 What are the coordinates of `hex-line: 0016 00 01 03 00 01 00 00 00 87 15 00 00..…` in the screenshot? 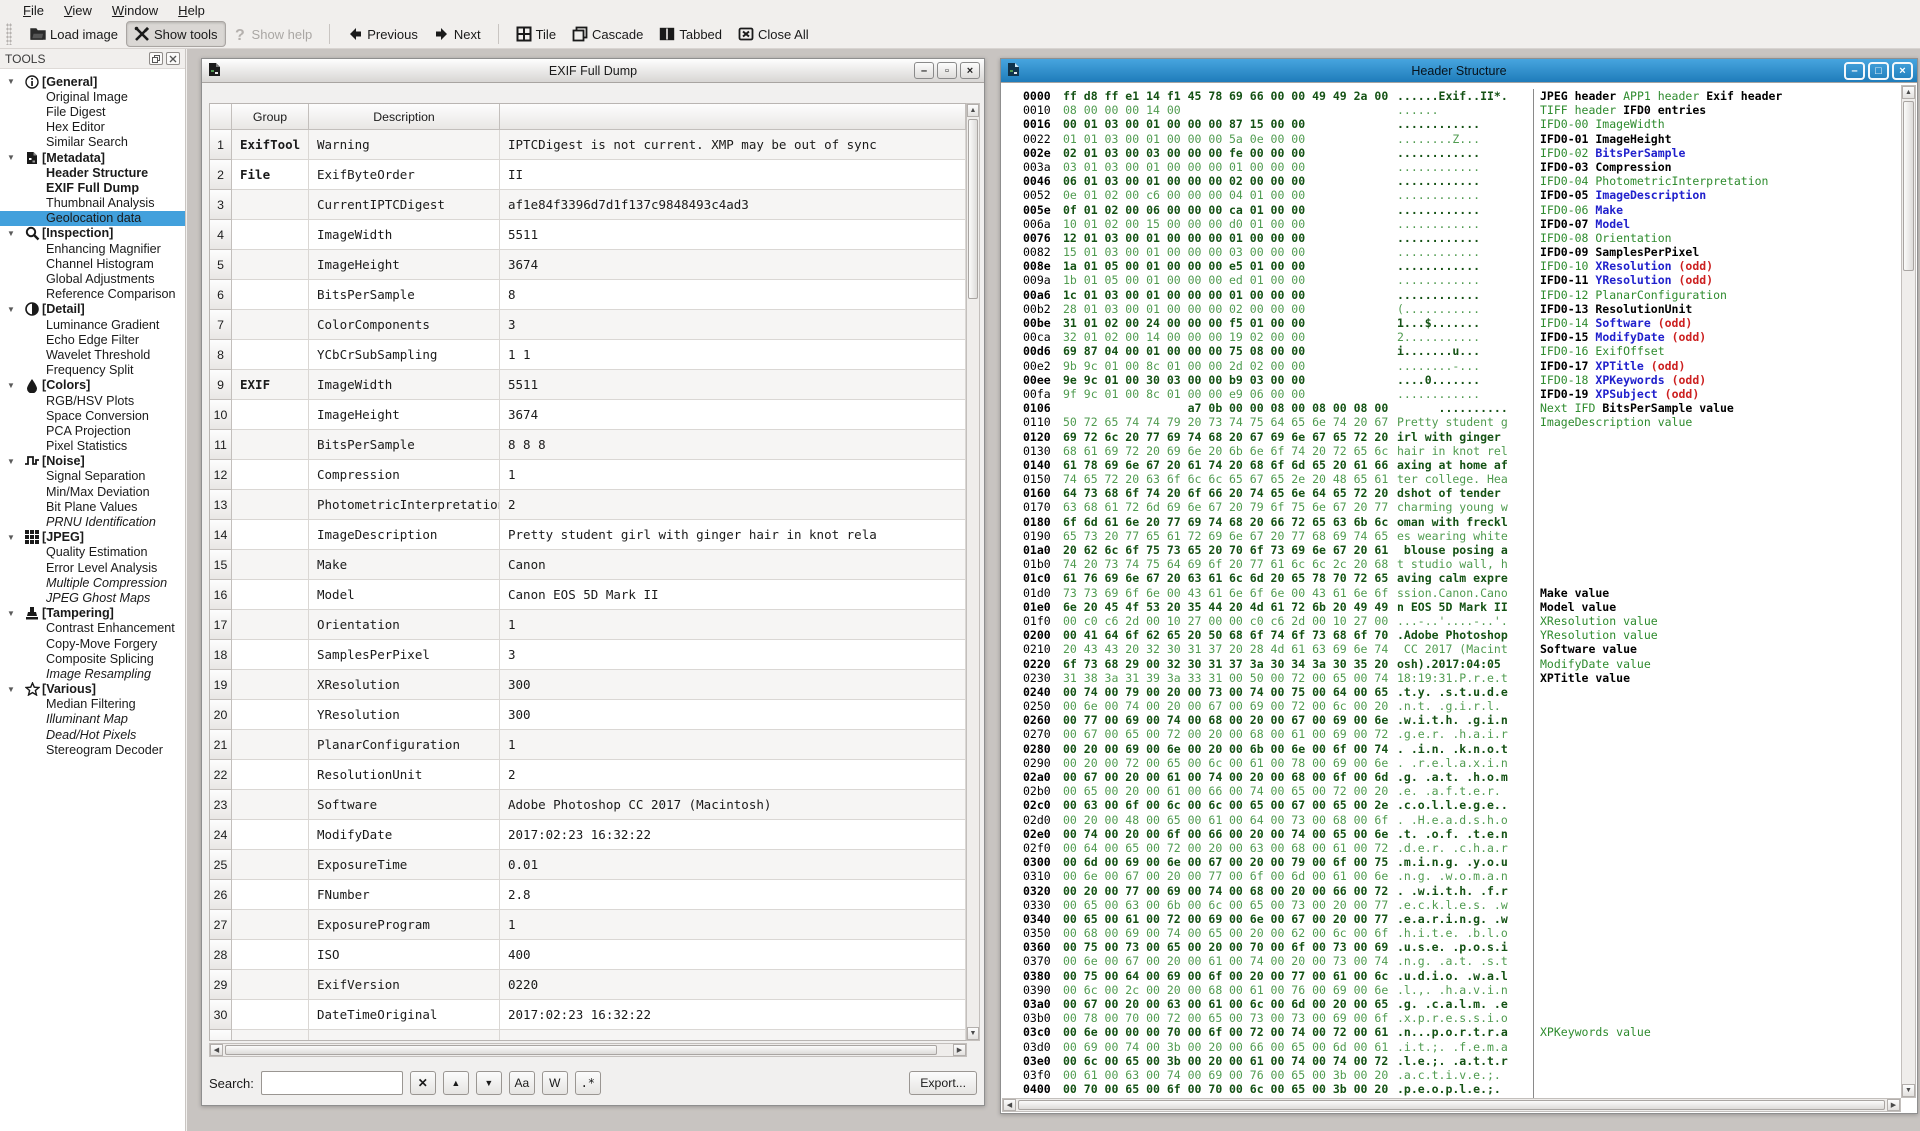 It's located at (1265, 124).